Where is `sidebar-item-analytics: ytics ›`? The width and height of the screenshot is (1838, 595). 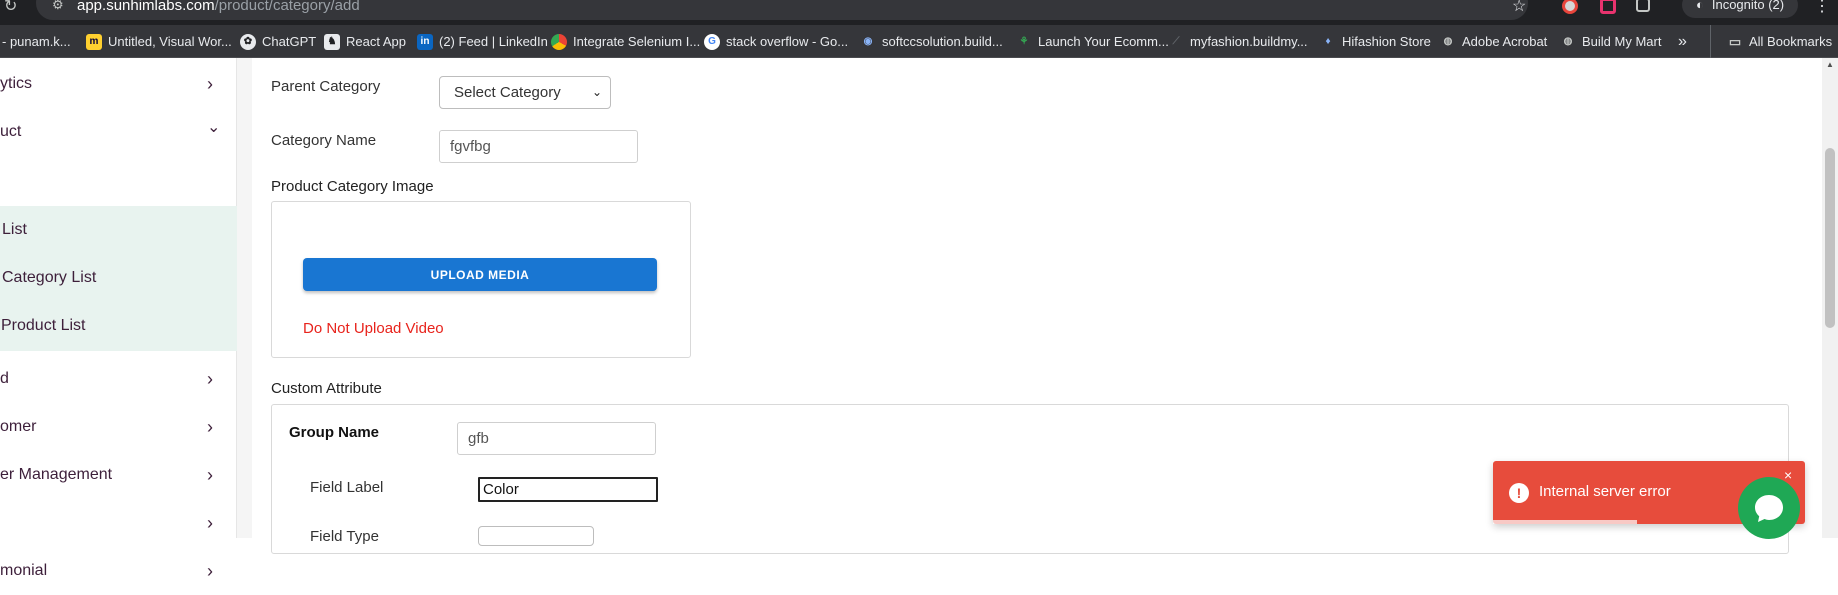
sidebar-item-analytics: ytics › is located at coordinates (118, 84).